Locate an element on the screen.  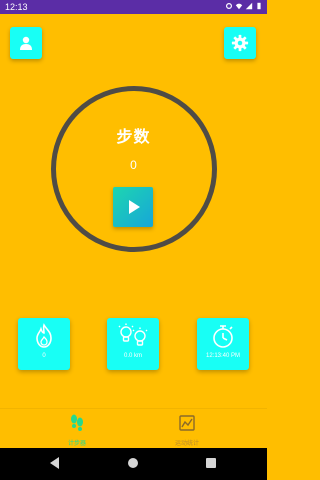
back-icon is located at coordinates (54, 463).